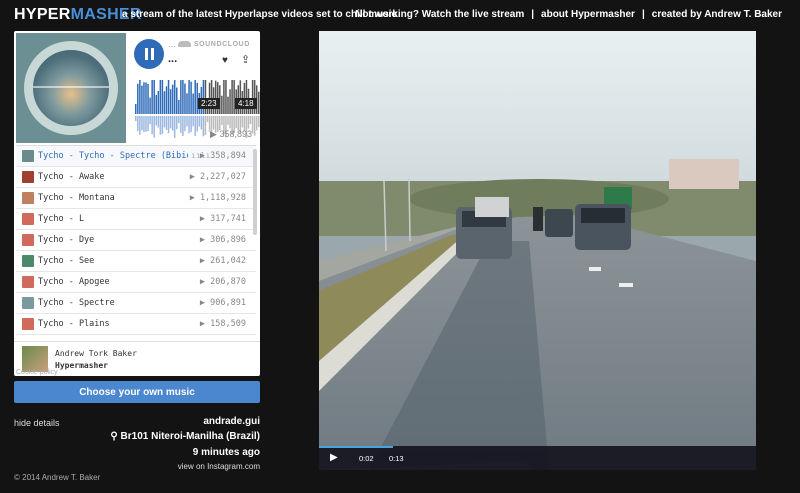  Describe the element at coordinates (228, 240) in the screenshot. I see `track-play-count-value: 306,896` at that location.